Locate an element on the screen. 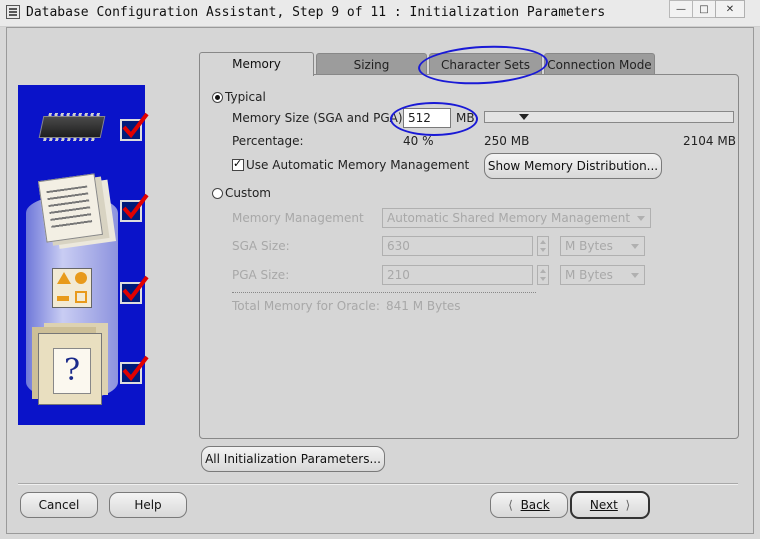 The image size is (760, 539). minimize-icon: — is located at coordinates (681, 9).